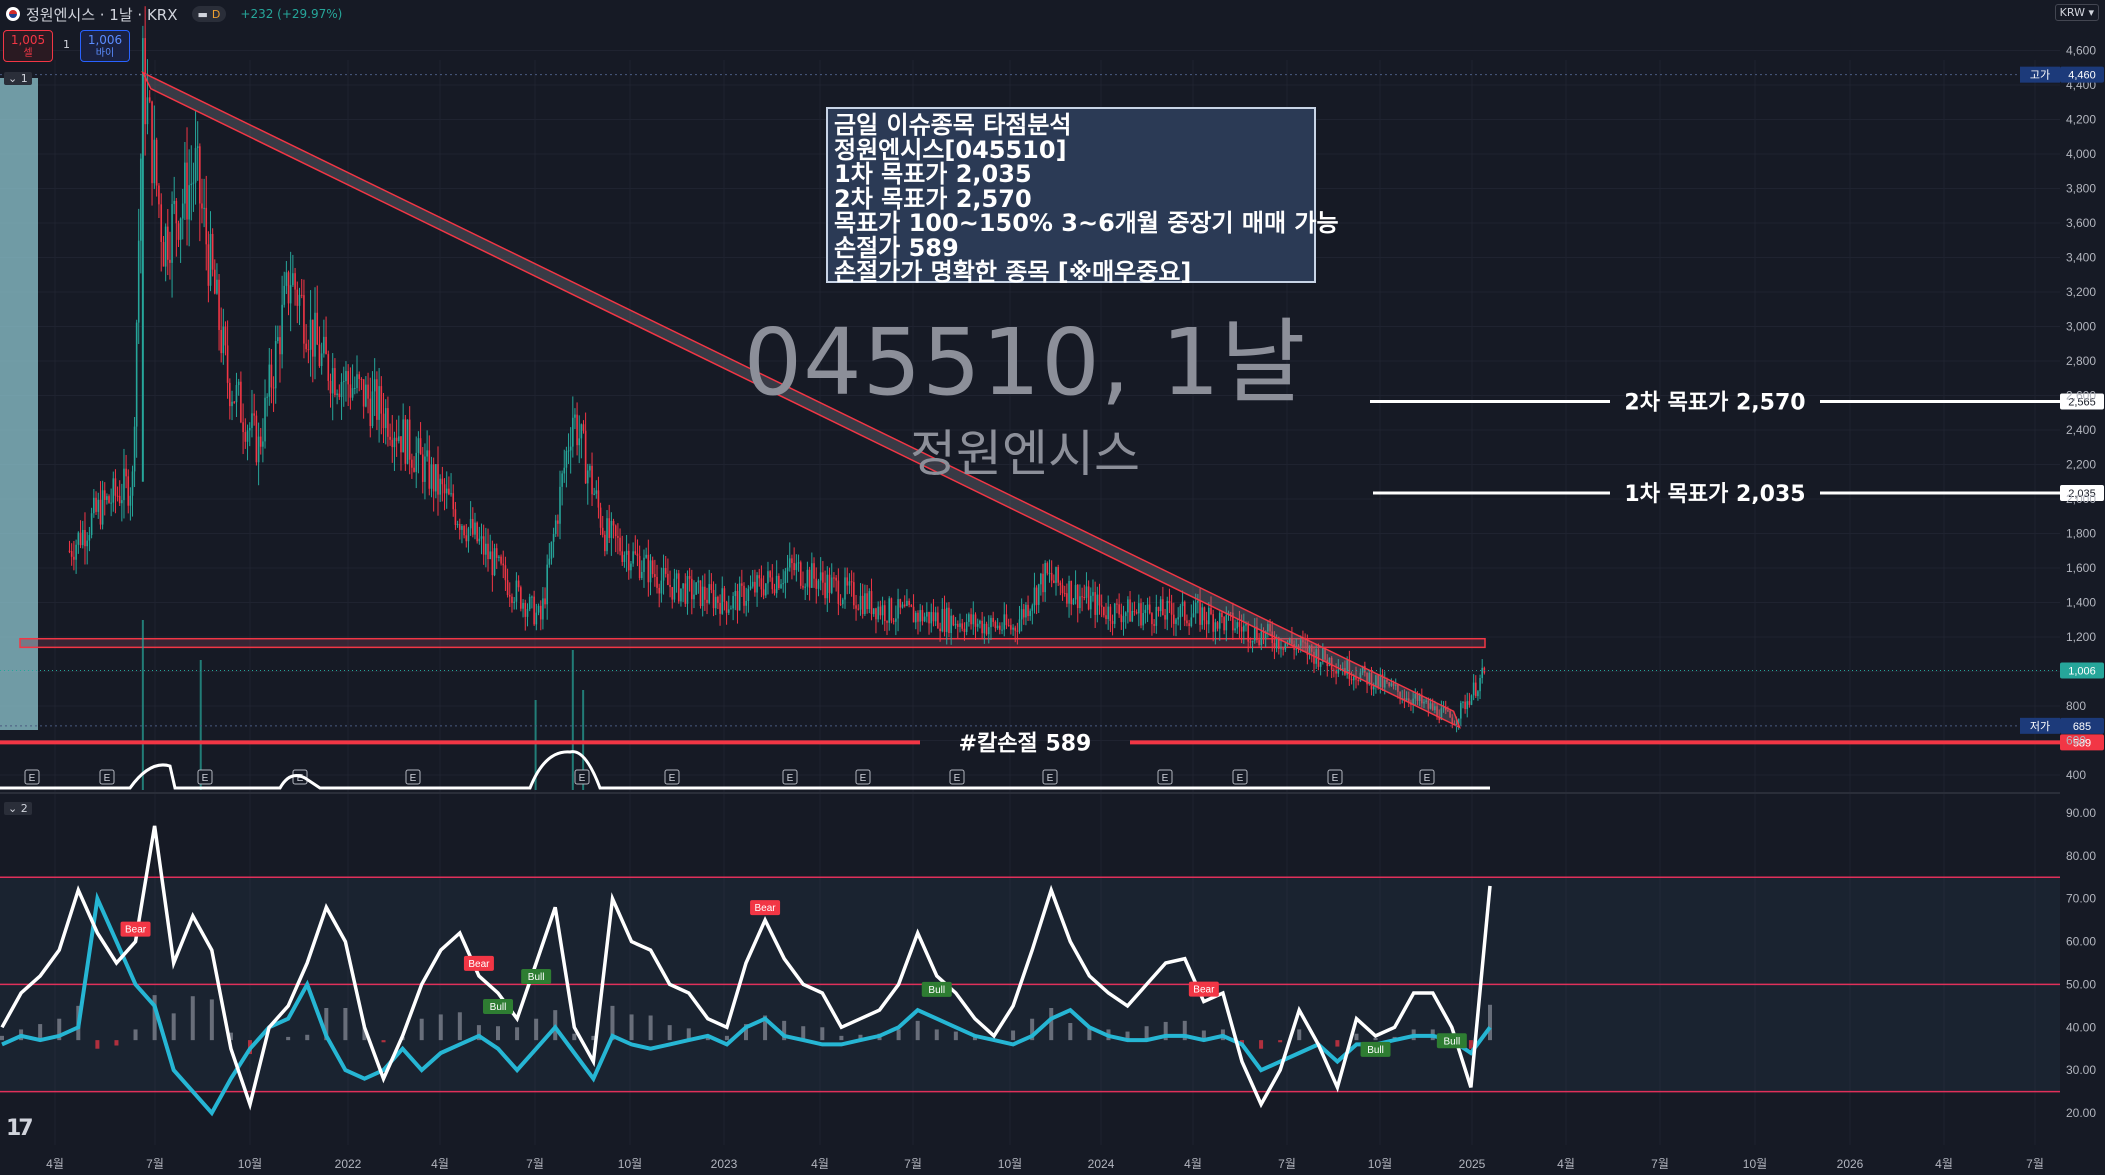 This screenshot has width=2105, height=1175. I want to click on osc-tick-label: 20.00, so click(2081, 1113).